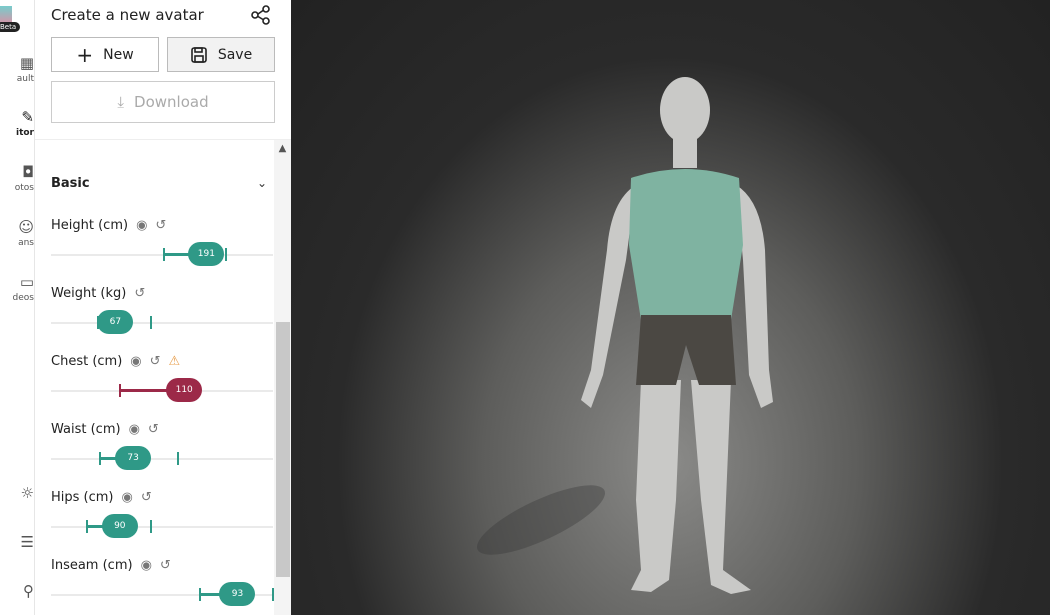 The height and width of the screenshot is (615, 1050). What do you see at coordinates (28, 172) in the screenshot?
I see `camera-icon: ◘` at bounding box center [28, 172].